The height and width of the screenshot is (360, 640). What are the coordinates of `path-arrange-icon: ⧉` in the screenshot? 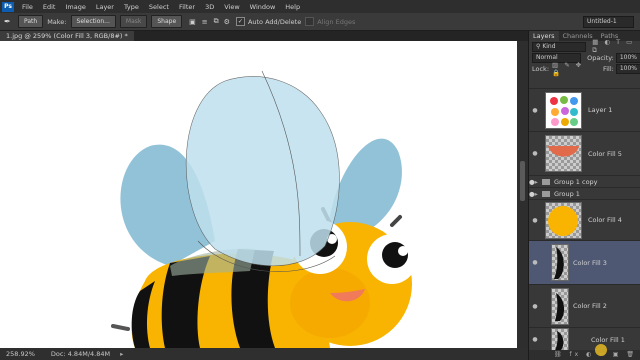 It's located at (216, 21).